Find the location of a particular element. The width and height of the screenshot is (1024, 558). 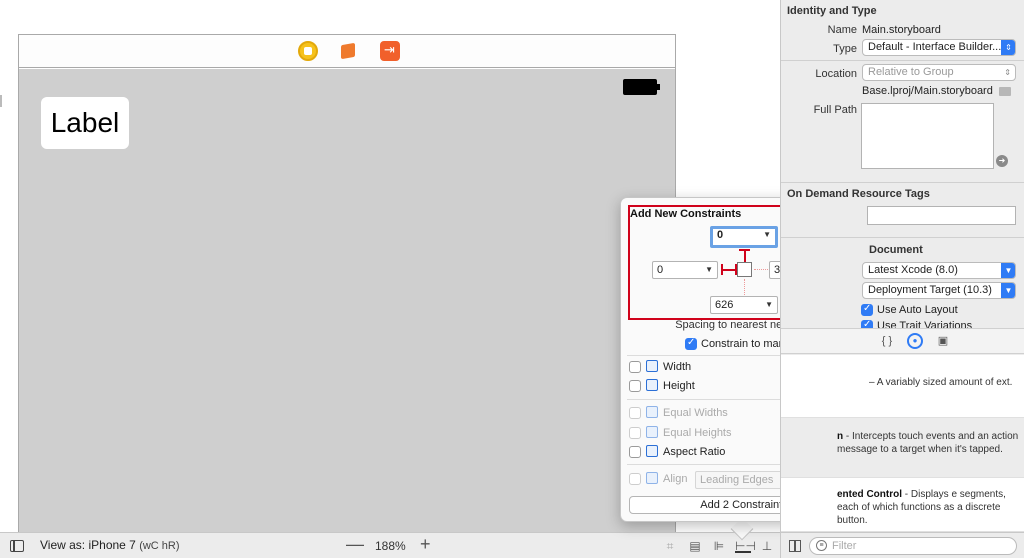

location-popup: Relative to Group ⇕ is located at coordinates (939, 72).